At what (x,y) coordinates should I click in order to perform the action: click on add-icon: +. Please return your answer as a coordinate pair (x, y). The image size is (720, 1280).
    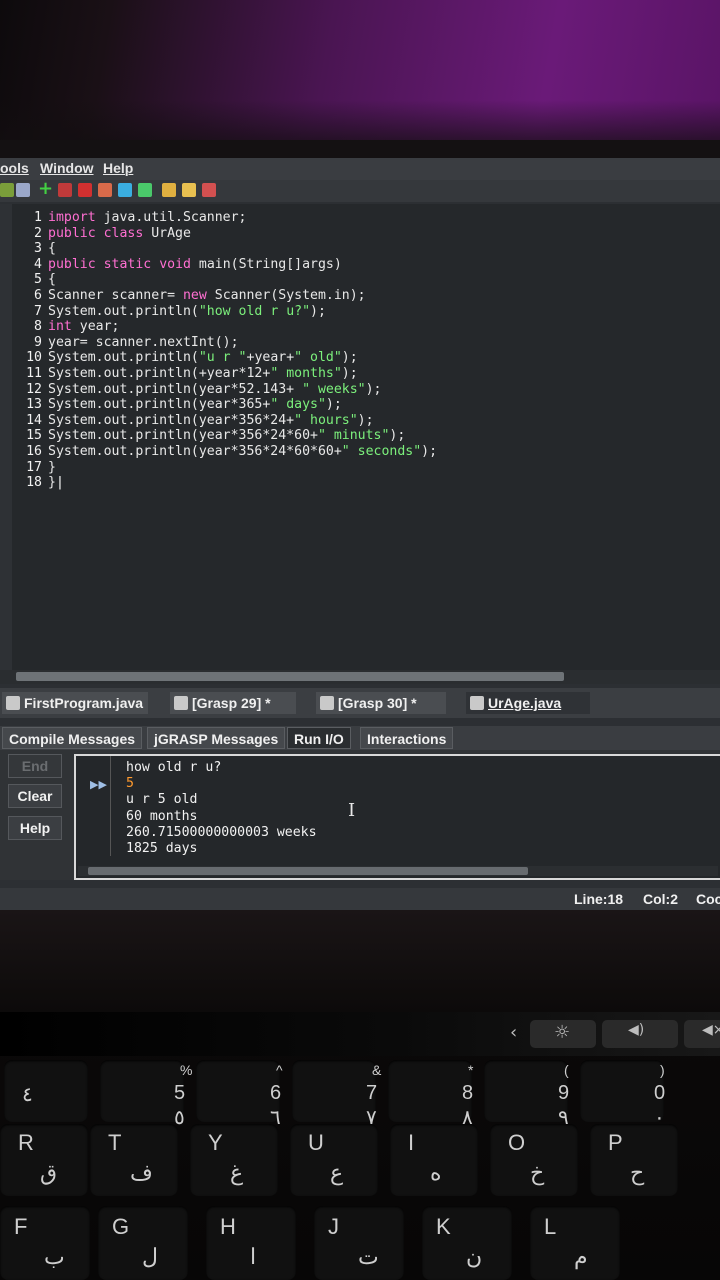
    Looking at the image, I should click on (45, 189).